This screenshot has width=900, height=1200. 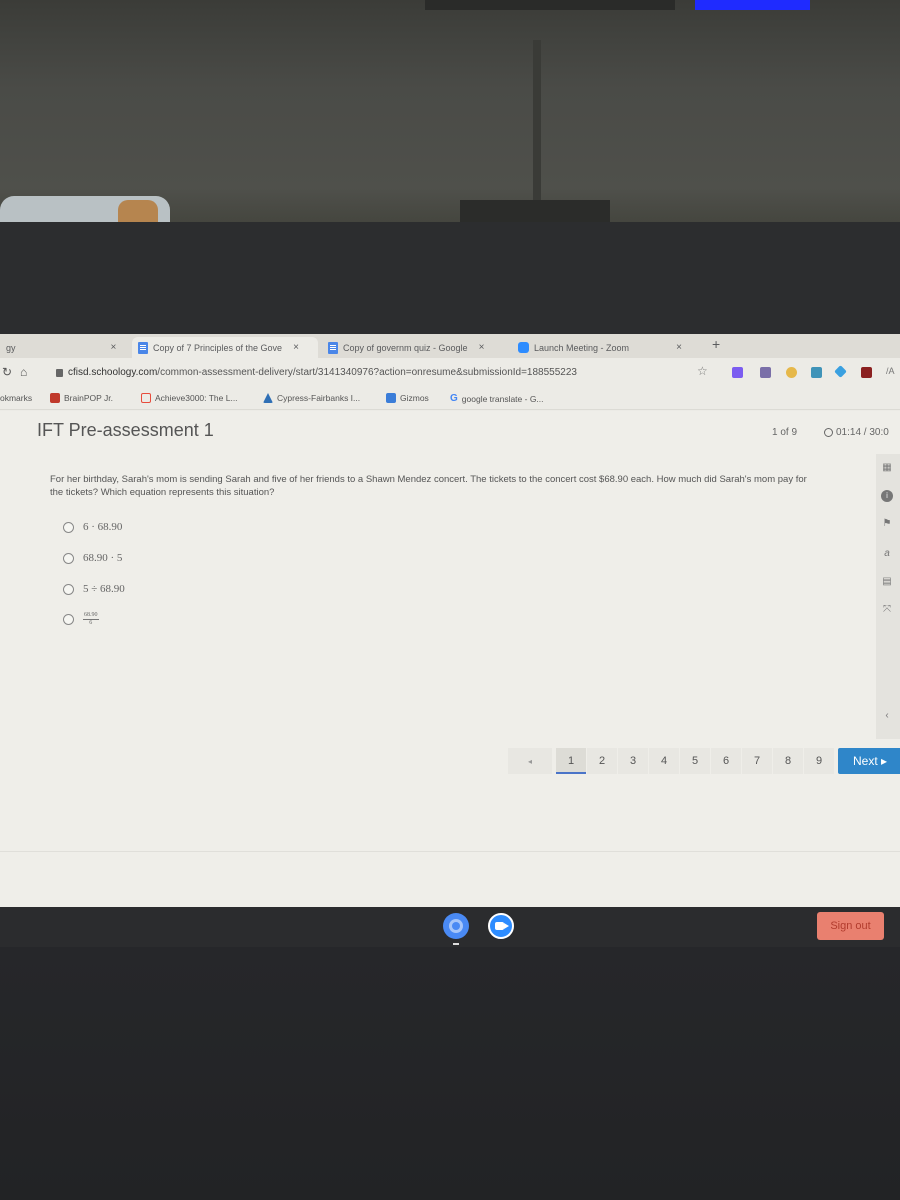 What do you see at coordinates (571, 761) in the screenshot?
I see `page-button-1: 1` at bounding box center [571, 761].